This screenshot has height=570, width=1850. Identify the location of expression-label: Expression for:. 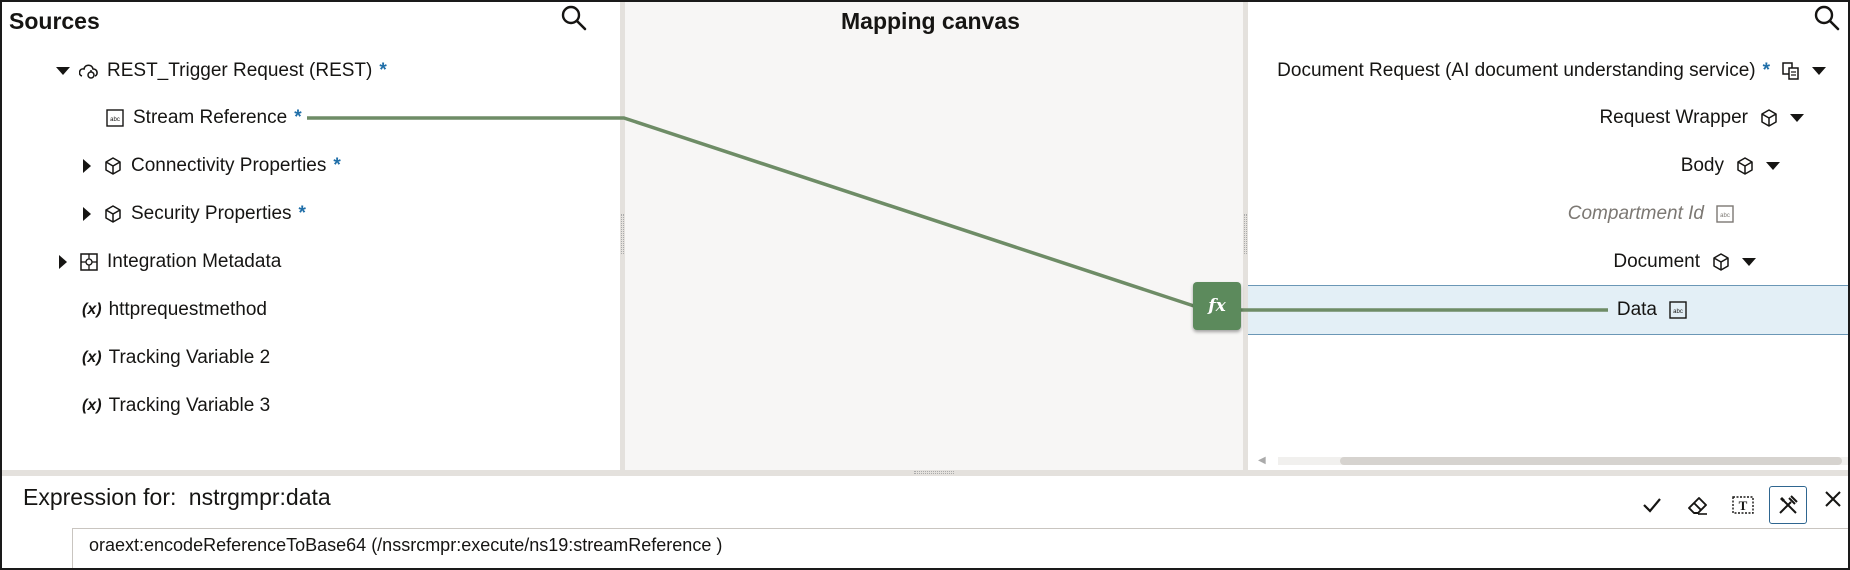
(100, 497).